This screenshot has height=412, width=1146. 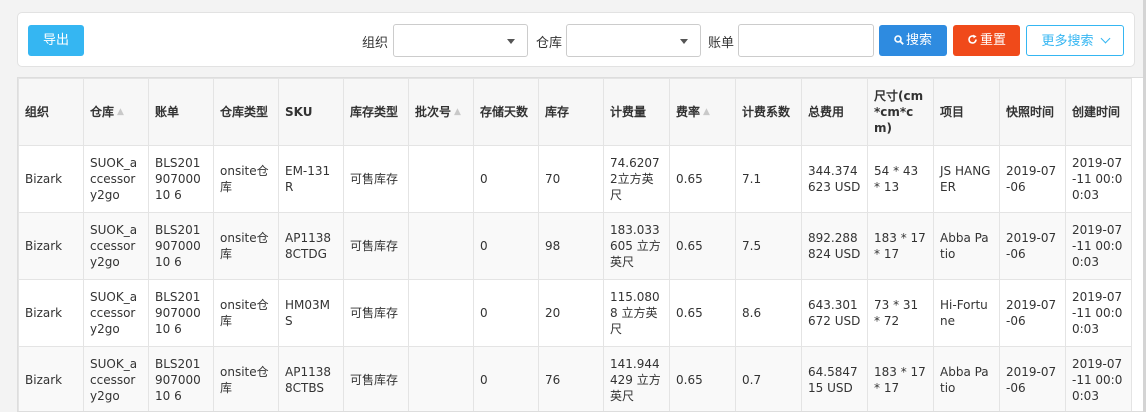 I want to click on table-cell: 0.7, so click(x=768, y=378).